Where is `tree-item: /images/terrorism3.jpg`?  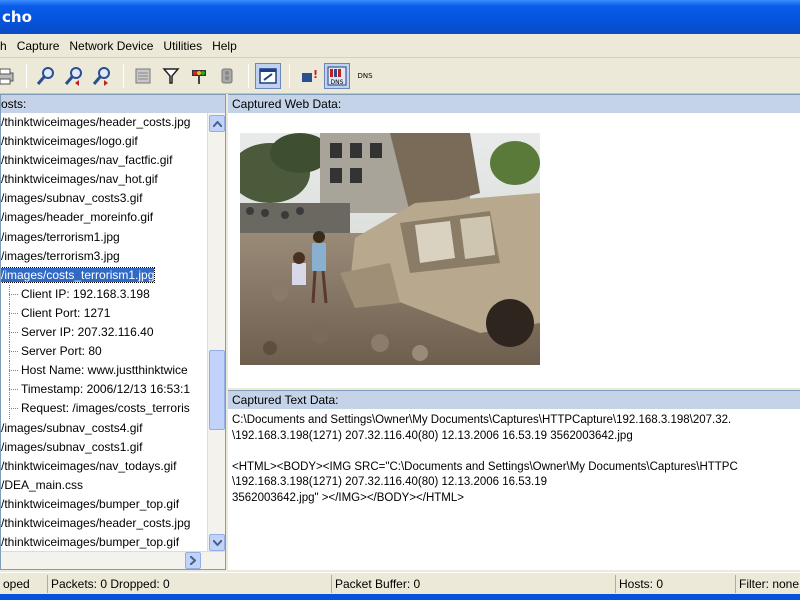 tree-item: /images/terrorism3.jpg is located at coordinates (103, 256).